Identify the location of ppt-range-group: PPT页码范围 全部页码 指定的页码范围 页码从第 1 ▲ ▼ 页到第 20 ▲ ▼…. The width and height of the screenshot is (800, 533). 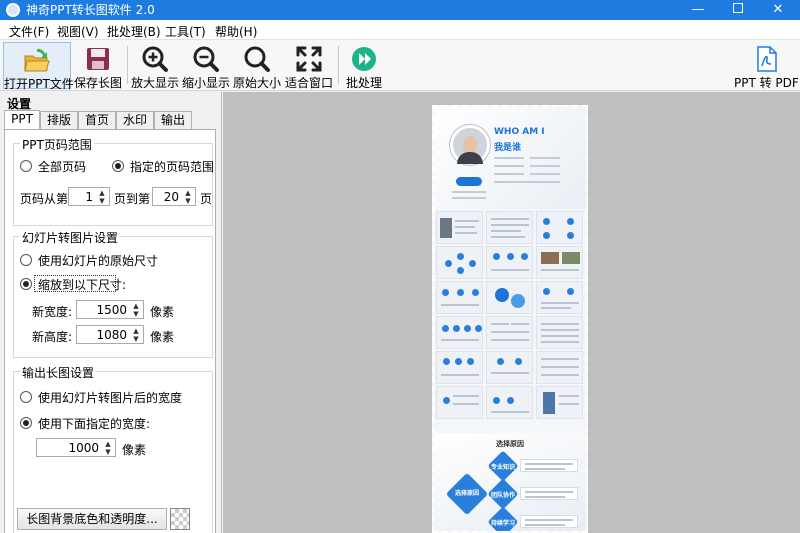
(113, 181).